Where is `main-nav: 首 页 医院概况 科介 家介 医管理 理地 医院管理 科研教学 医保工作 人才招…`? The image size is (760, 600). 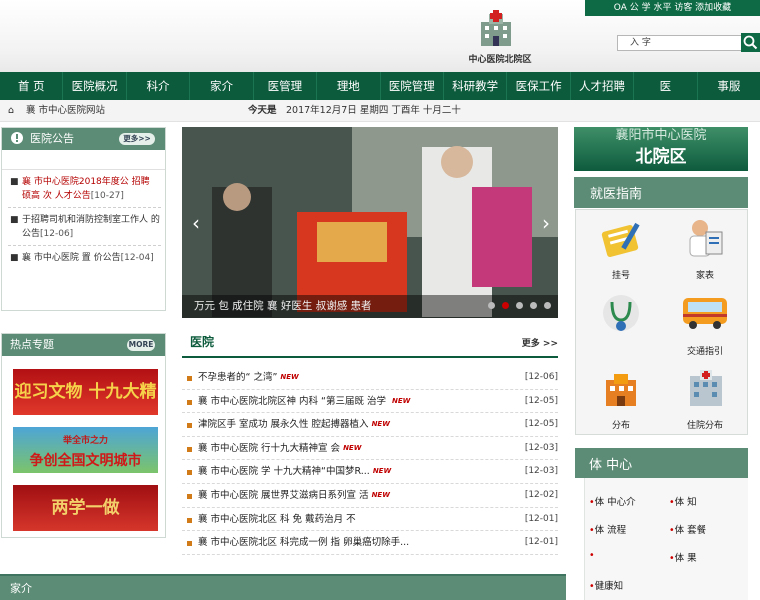 main-nav: 首 页 医院概况 科介 家介 医管理 理地 医院管理 科研教学 医保工作 人才招… is located at coordinates (380, 86).